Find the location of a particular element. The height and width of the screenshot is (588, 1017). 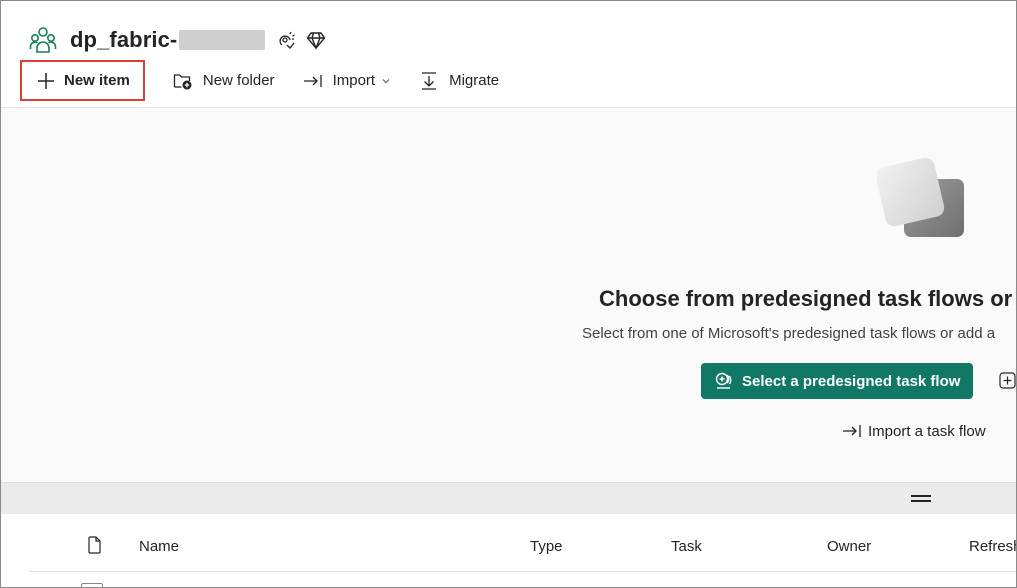

chevron-down-icon is located at coordinates (386, 81).